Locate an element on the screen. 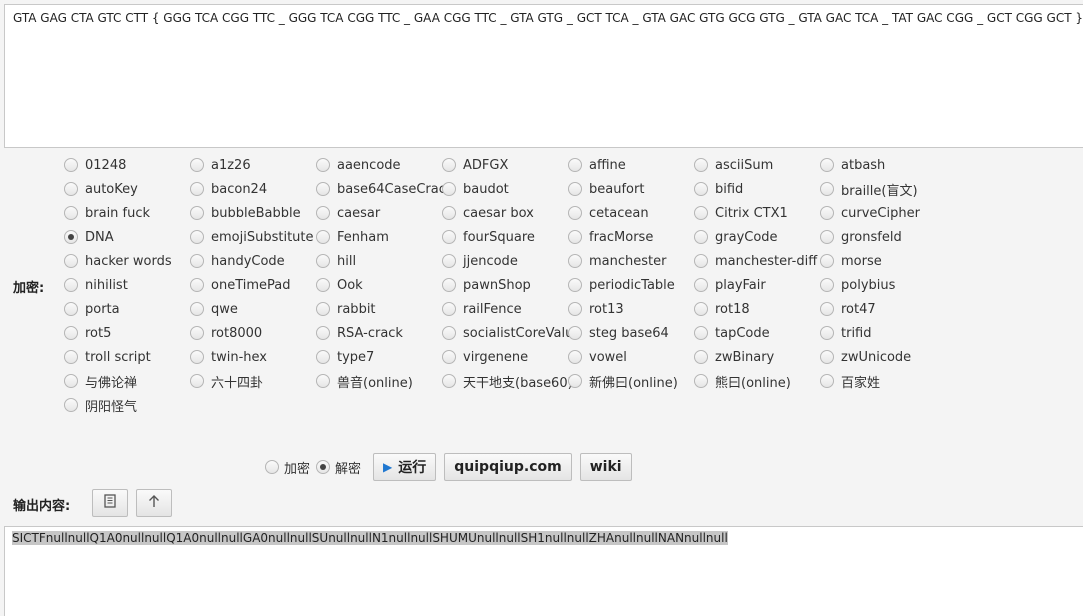  algorithm-option: rabbit is located at coordinates (377, 309).